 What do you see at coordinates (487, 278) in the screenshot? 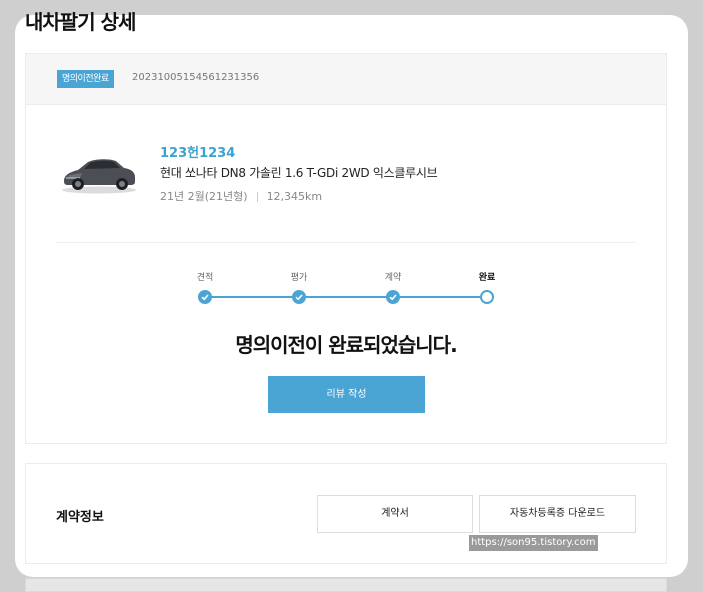
I see `step-label-complete: 완료` at bounding box center [487, 278].